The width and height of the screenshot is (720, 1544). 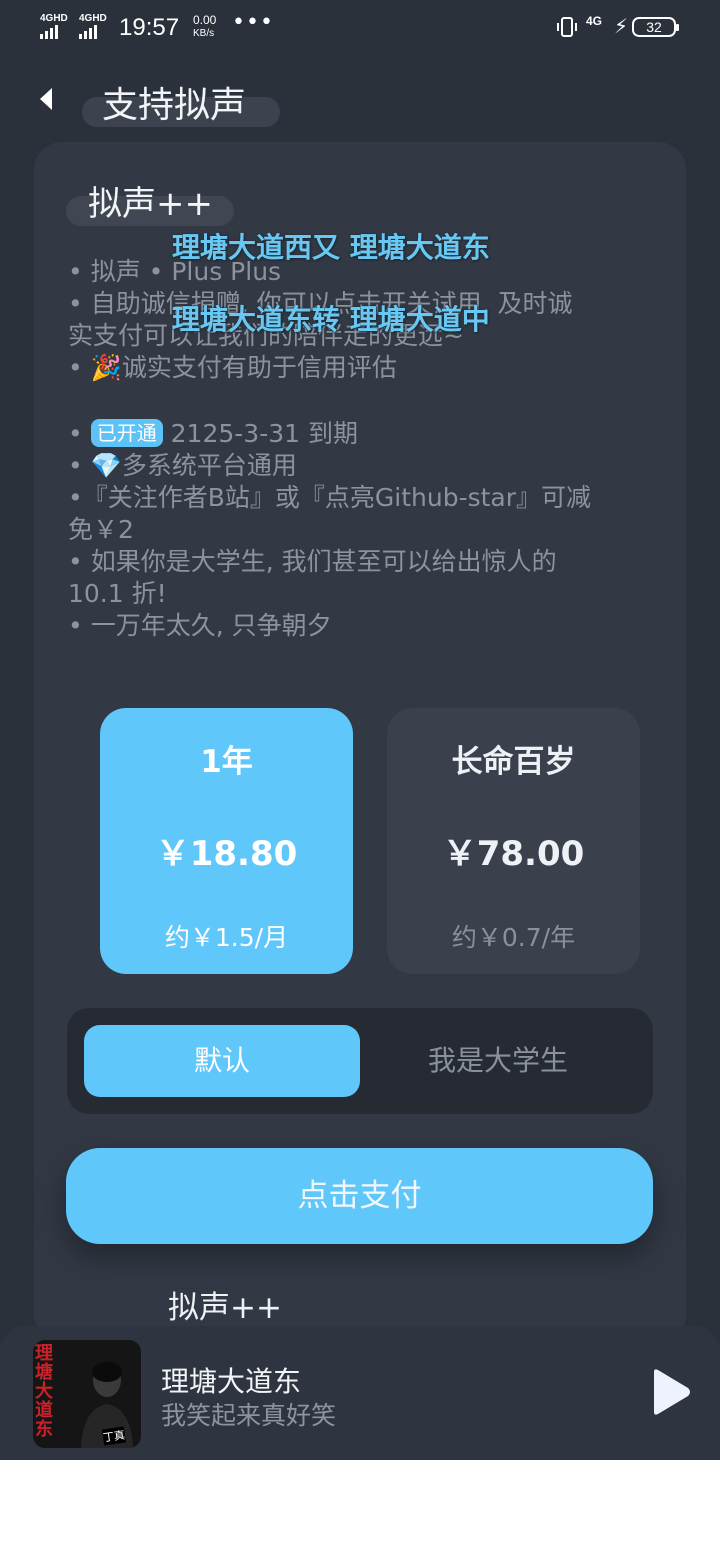 What do you see at coordinates (93, 26) in the screenshot?
I see `signal-indicator-2: 4GHD` at bounding box center [93, 26].